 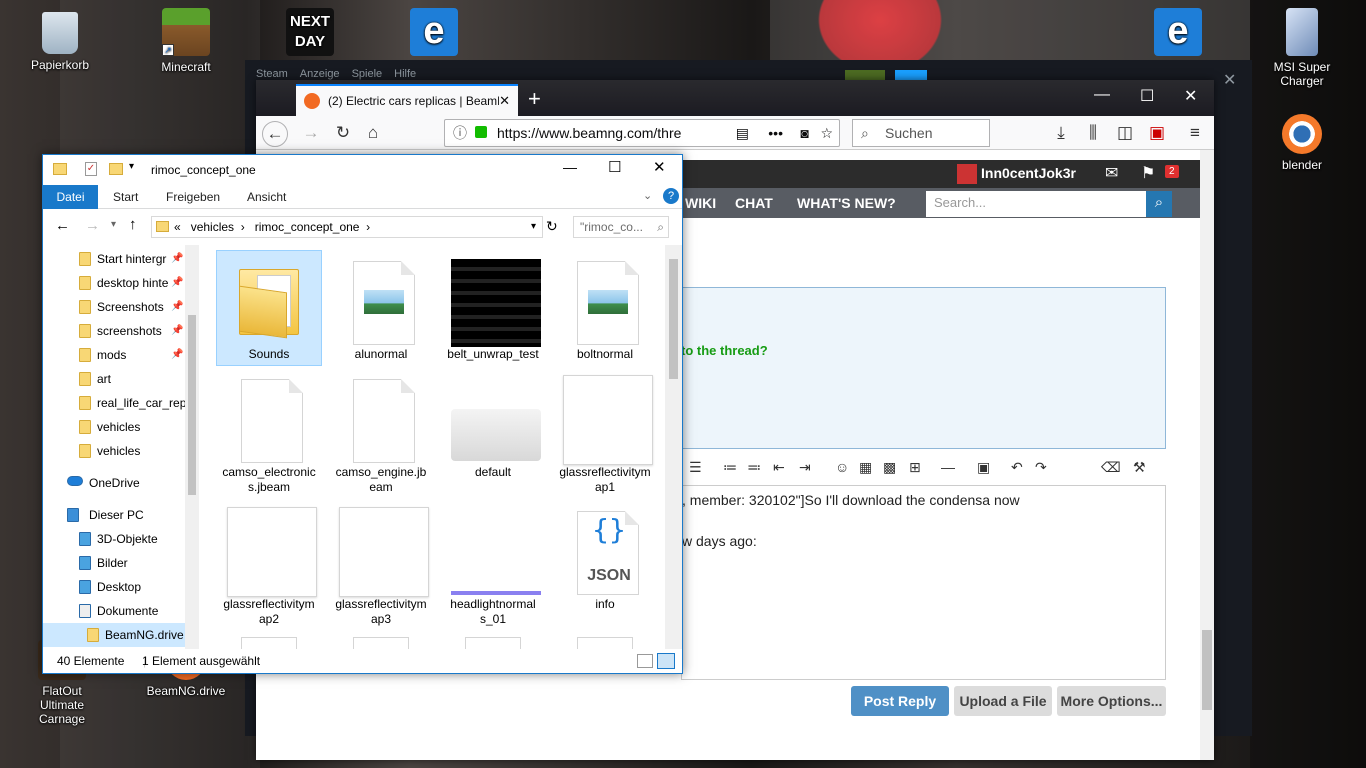 What do you see at coordinates (381, 431) in the screenshot?
I see `file-item: camso_engine.jb eam` at bounding box center [381, 431].